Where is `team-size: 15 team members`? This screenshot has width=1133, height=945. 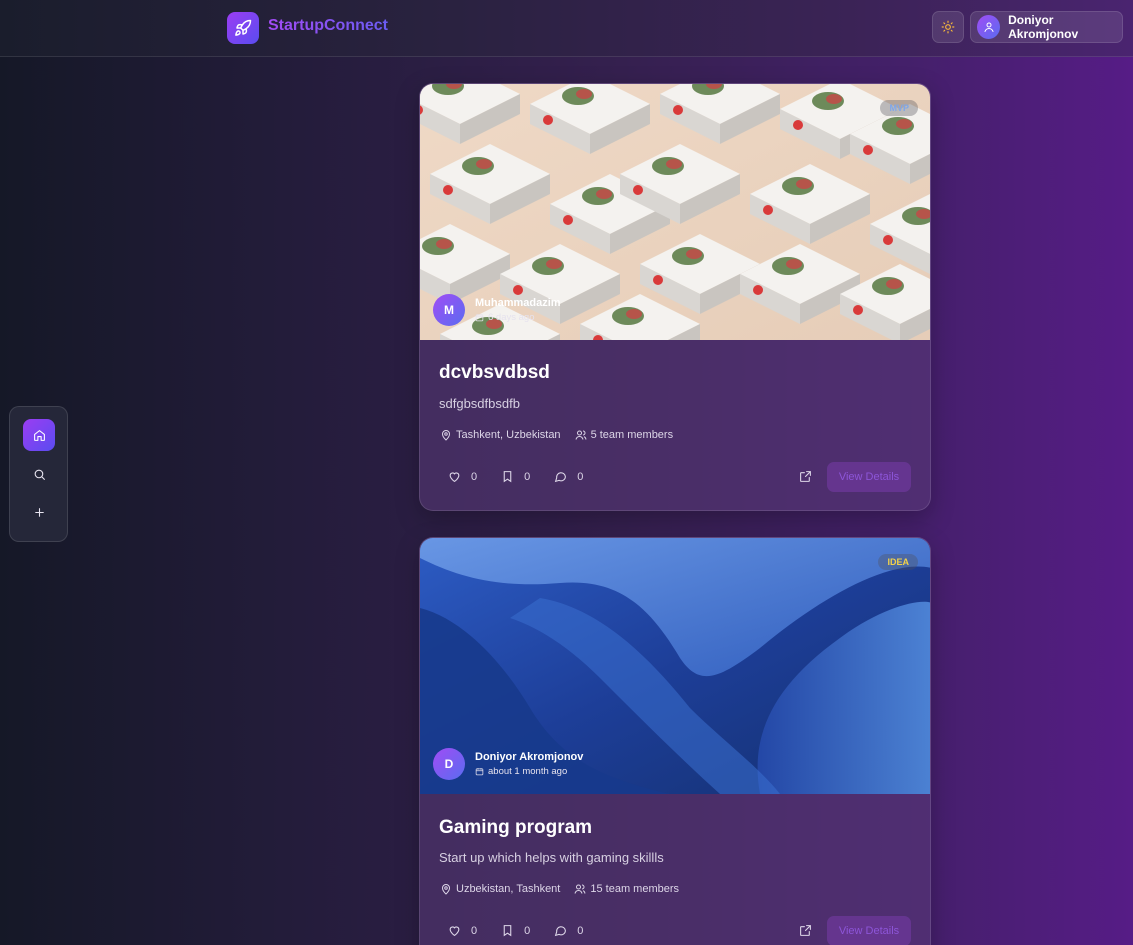
team-size: 15 team members is located at coordinates (626, 889).